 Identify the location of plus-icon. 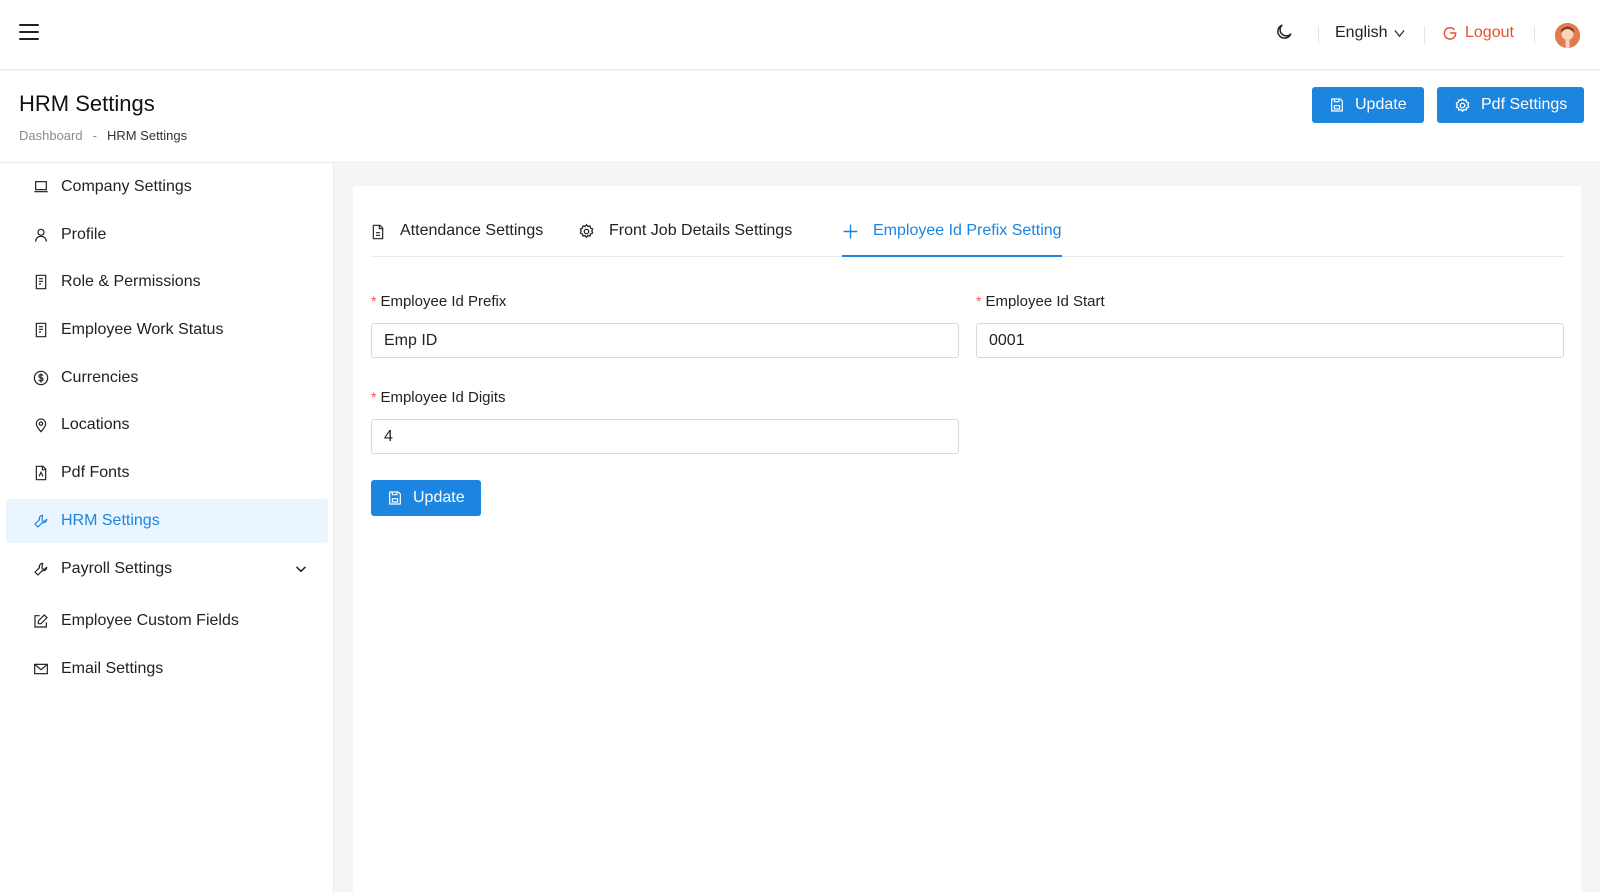
(850, 231).